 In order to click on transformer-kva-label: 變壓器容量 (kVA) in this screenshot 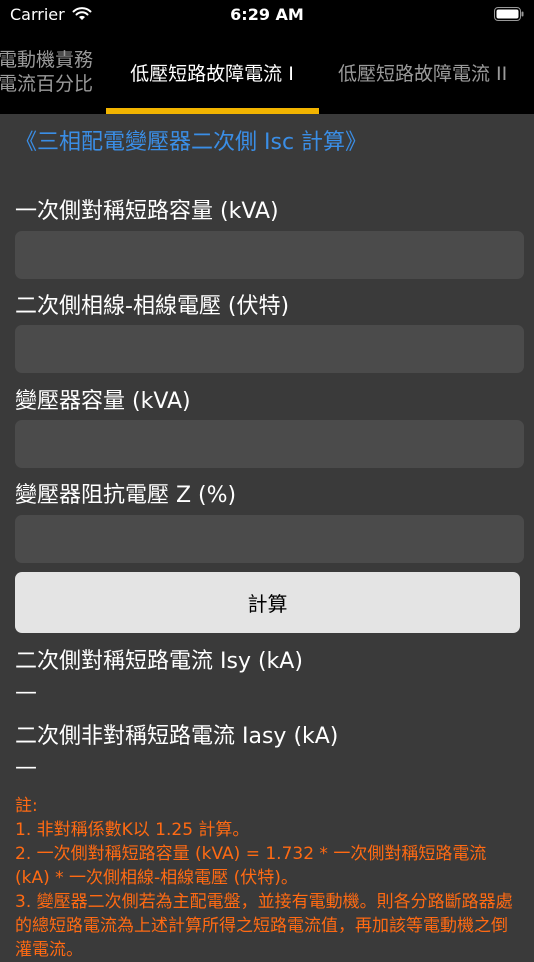, I will do `click(103, 401)`.